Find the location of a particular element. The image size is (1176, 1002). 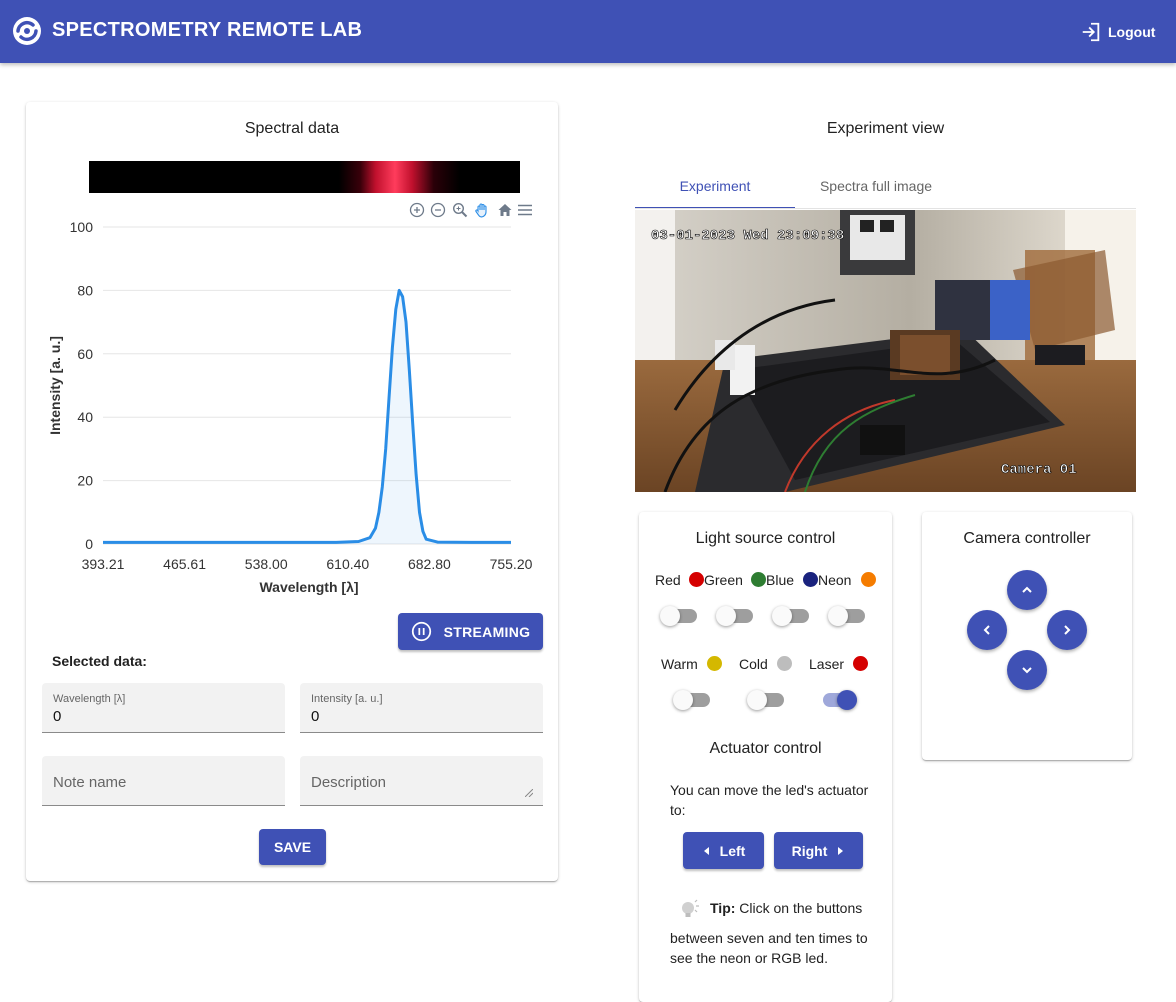

experiment-view-title: Experiment view is located at coordinates (885, 128).